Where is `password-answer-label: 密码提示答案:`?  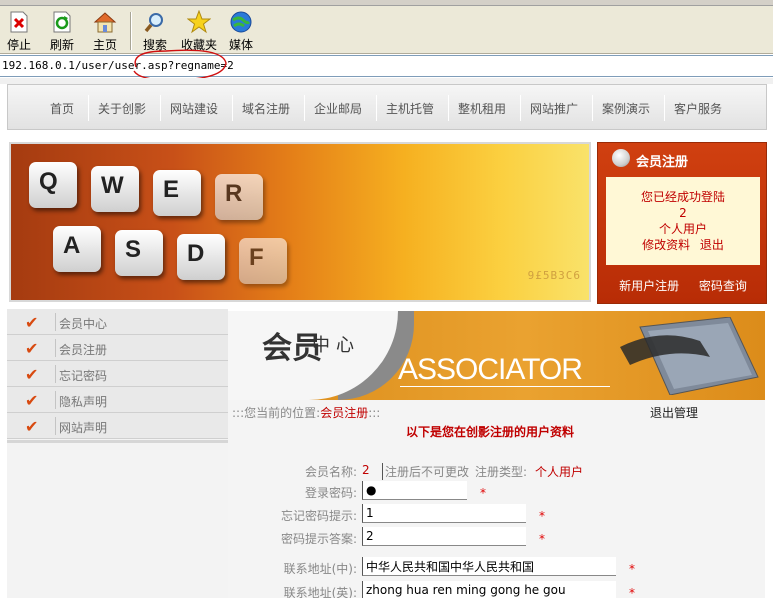
password-answer-label: 密码提示答案: is located at coordinates (318, 539).